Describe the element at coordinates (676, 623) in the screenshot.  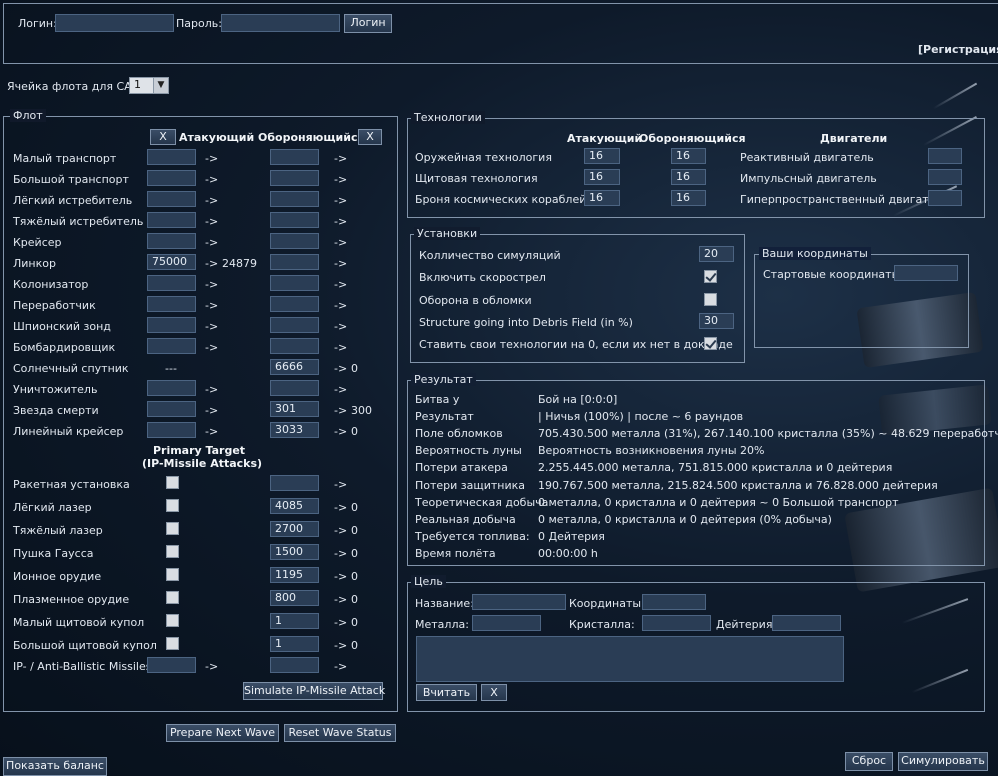
I see `target-crystal-input` at that location.